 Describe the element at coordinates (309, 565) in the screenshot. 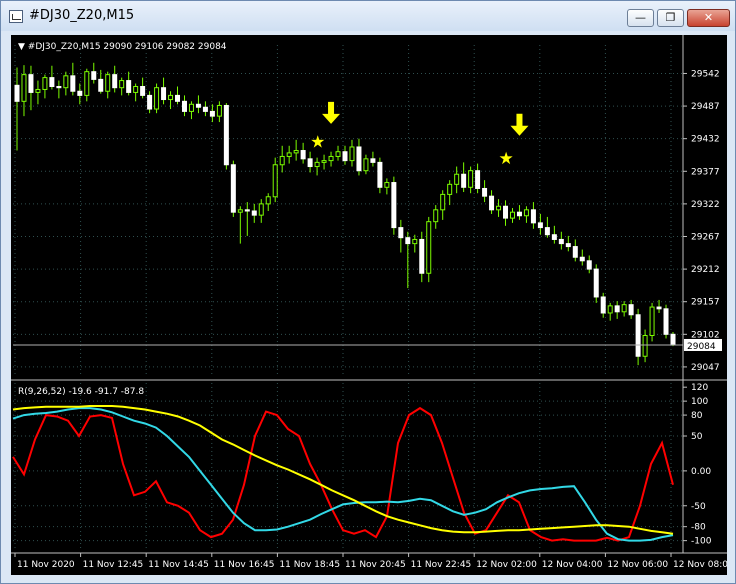

I see `time-tick-label: 11 Nov 18:45` at that location.